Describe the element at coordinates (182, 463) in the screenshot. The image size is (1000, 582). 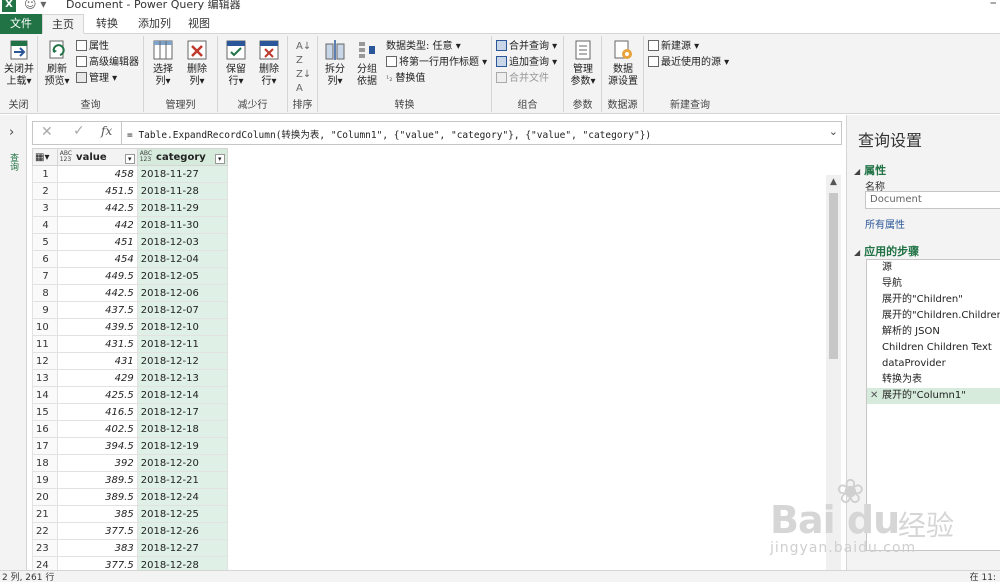
I see `category-cell: 2018-12-20` at that location.